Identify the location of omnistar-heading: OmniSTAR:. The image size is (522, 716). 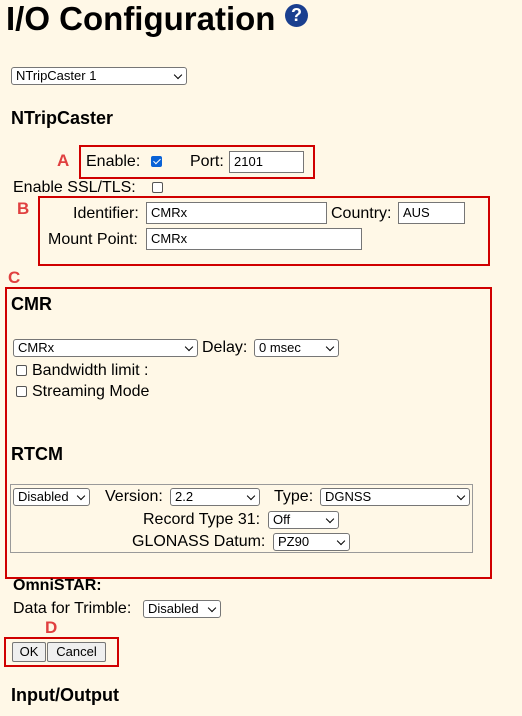
(57, 585).